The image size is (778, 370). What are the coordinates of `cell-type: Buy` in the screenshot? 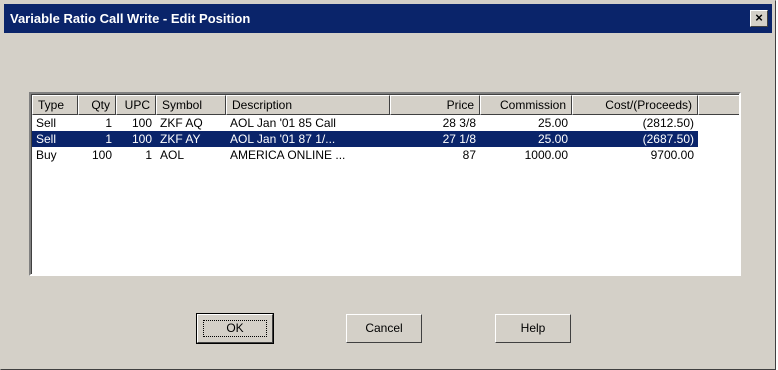 It's located at (46, 155).